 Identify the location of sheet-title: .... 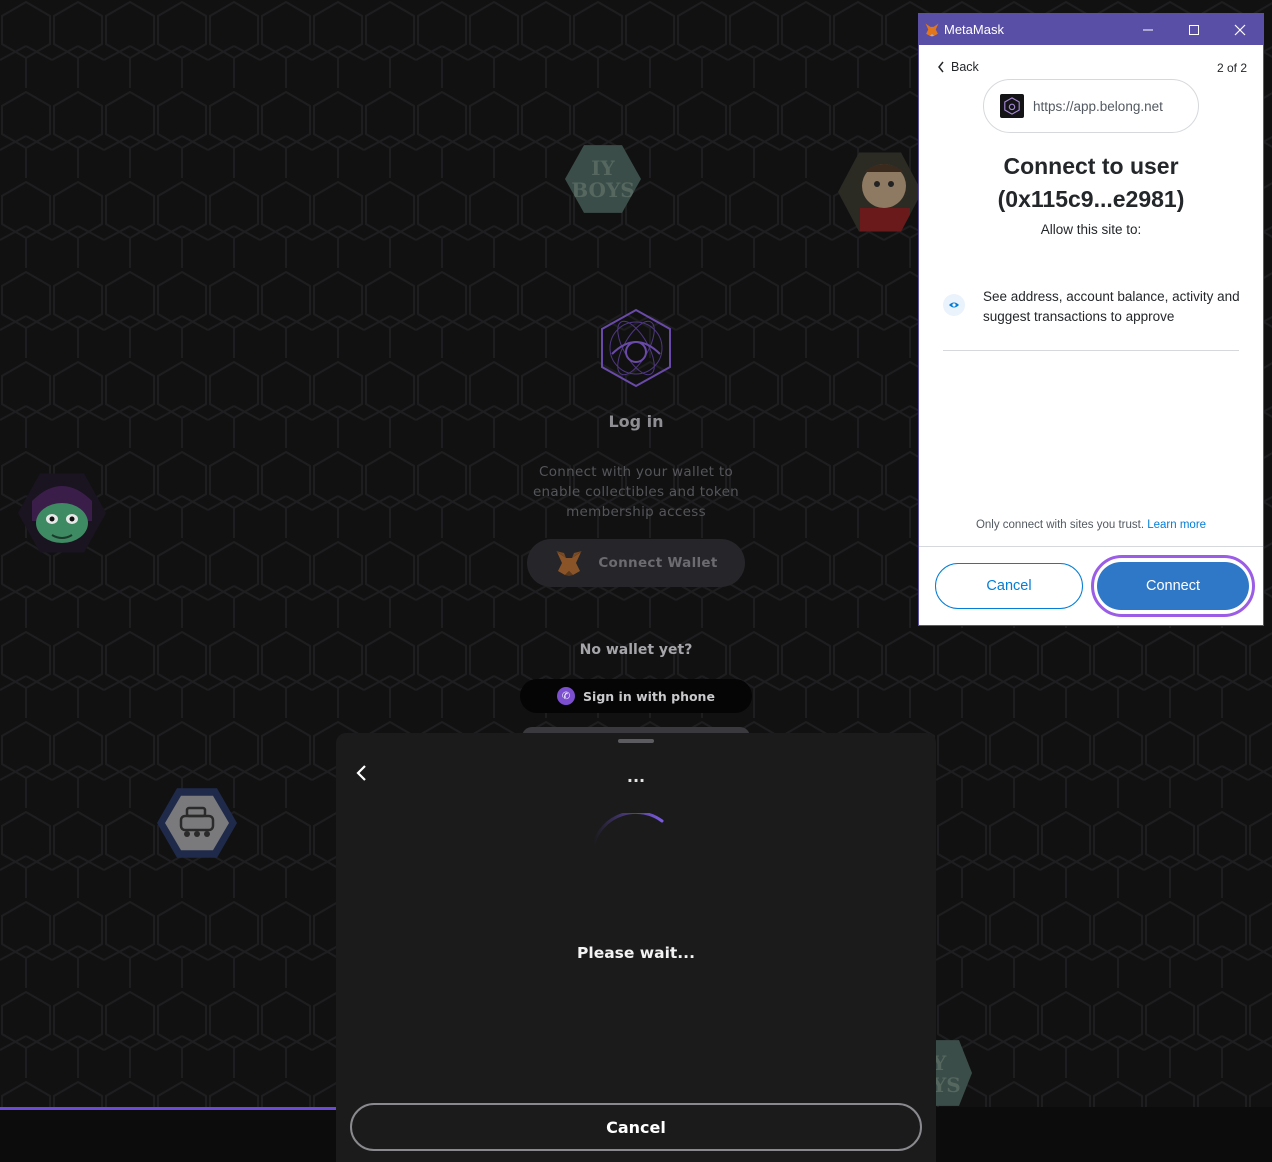
(636, 776).